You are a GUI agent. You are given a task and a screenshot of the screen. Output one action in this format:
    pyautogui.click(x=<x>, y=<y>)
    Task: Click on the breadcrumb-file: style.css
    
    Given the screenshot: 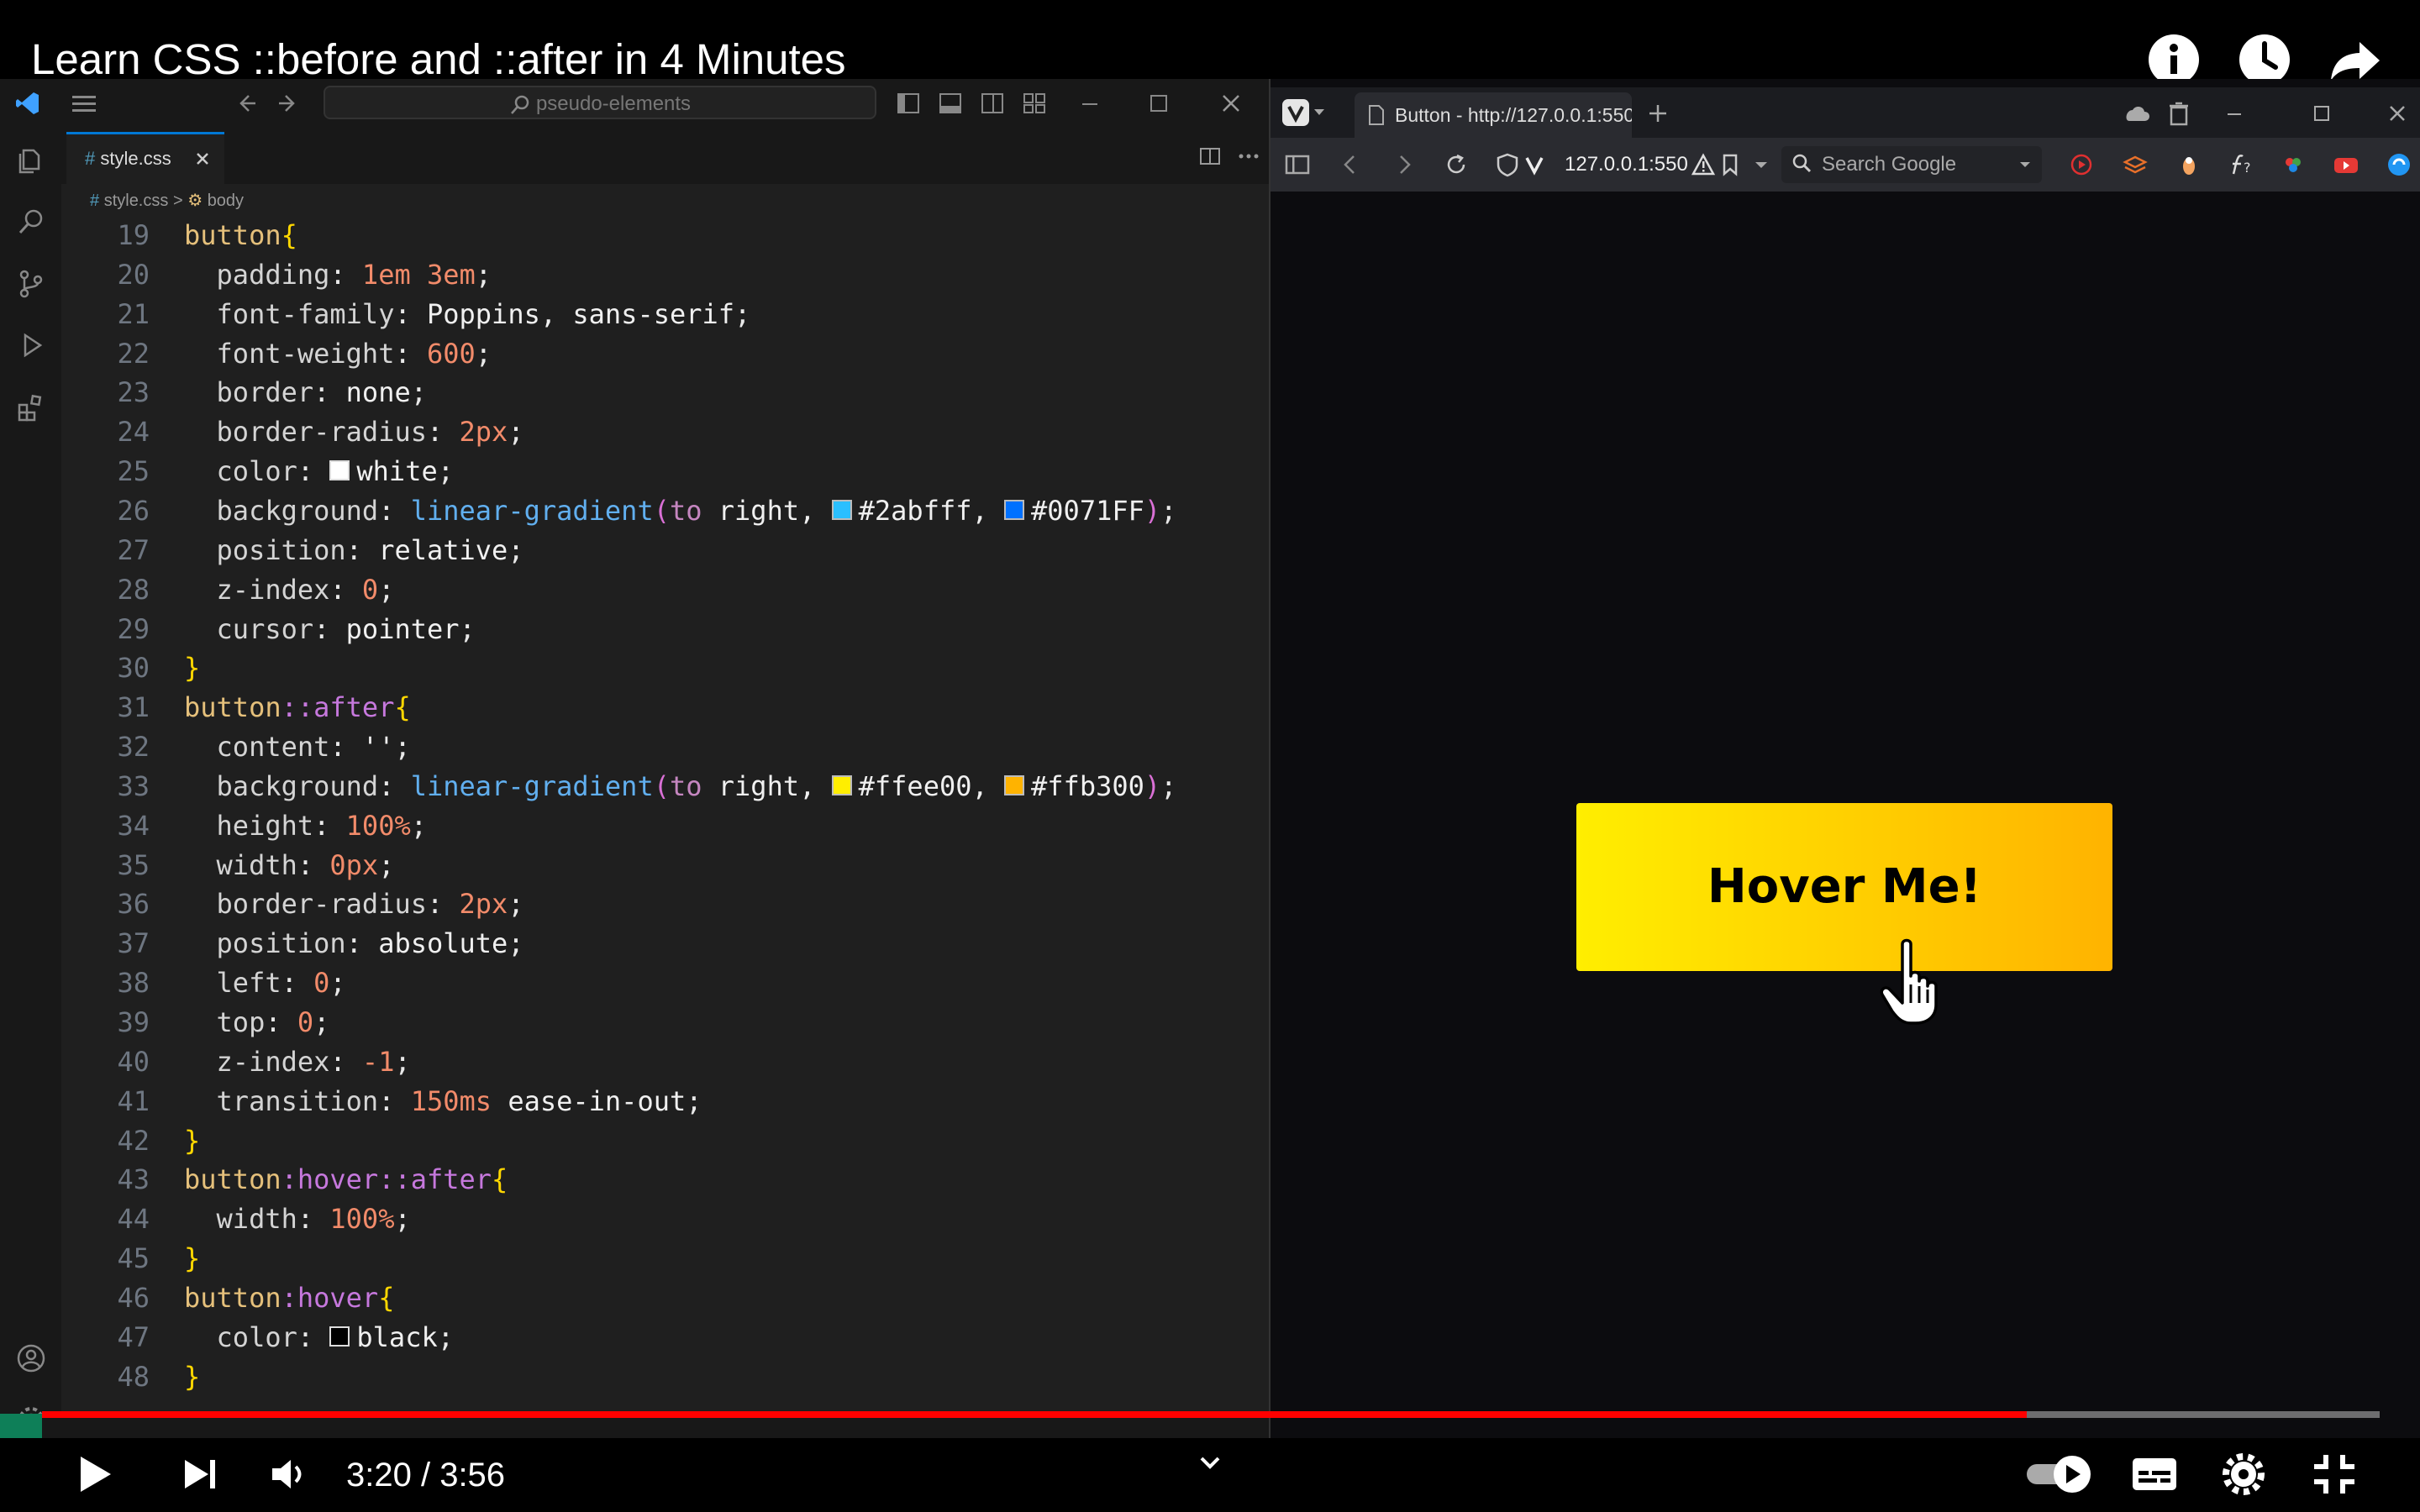 What is the action you would take?
    pyautogui.click(x=136, y=201)
    